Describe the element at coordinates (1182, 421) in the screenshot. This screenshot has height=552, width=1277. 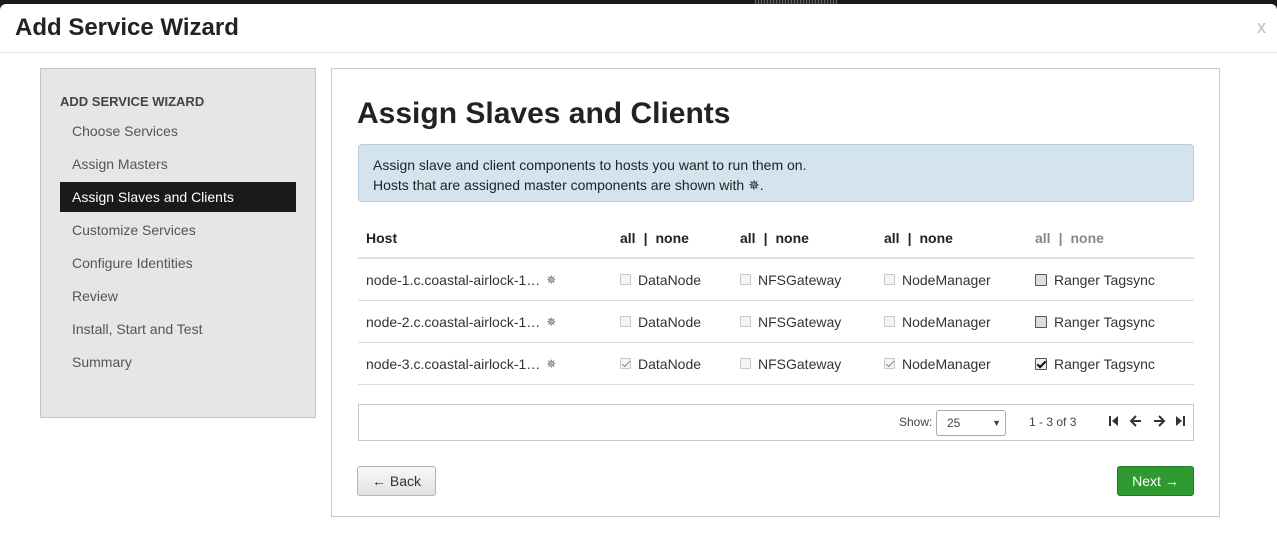
I see `last-page-icon` at that location.